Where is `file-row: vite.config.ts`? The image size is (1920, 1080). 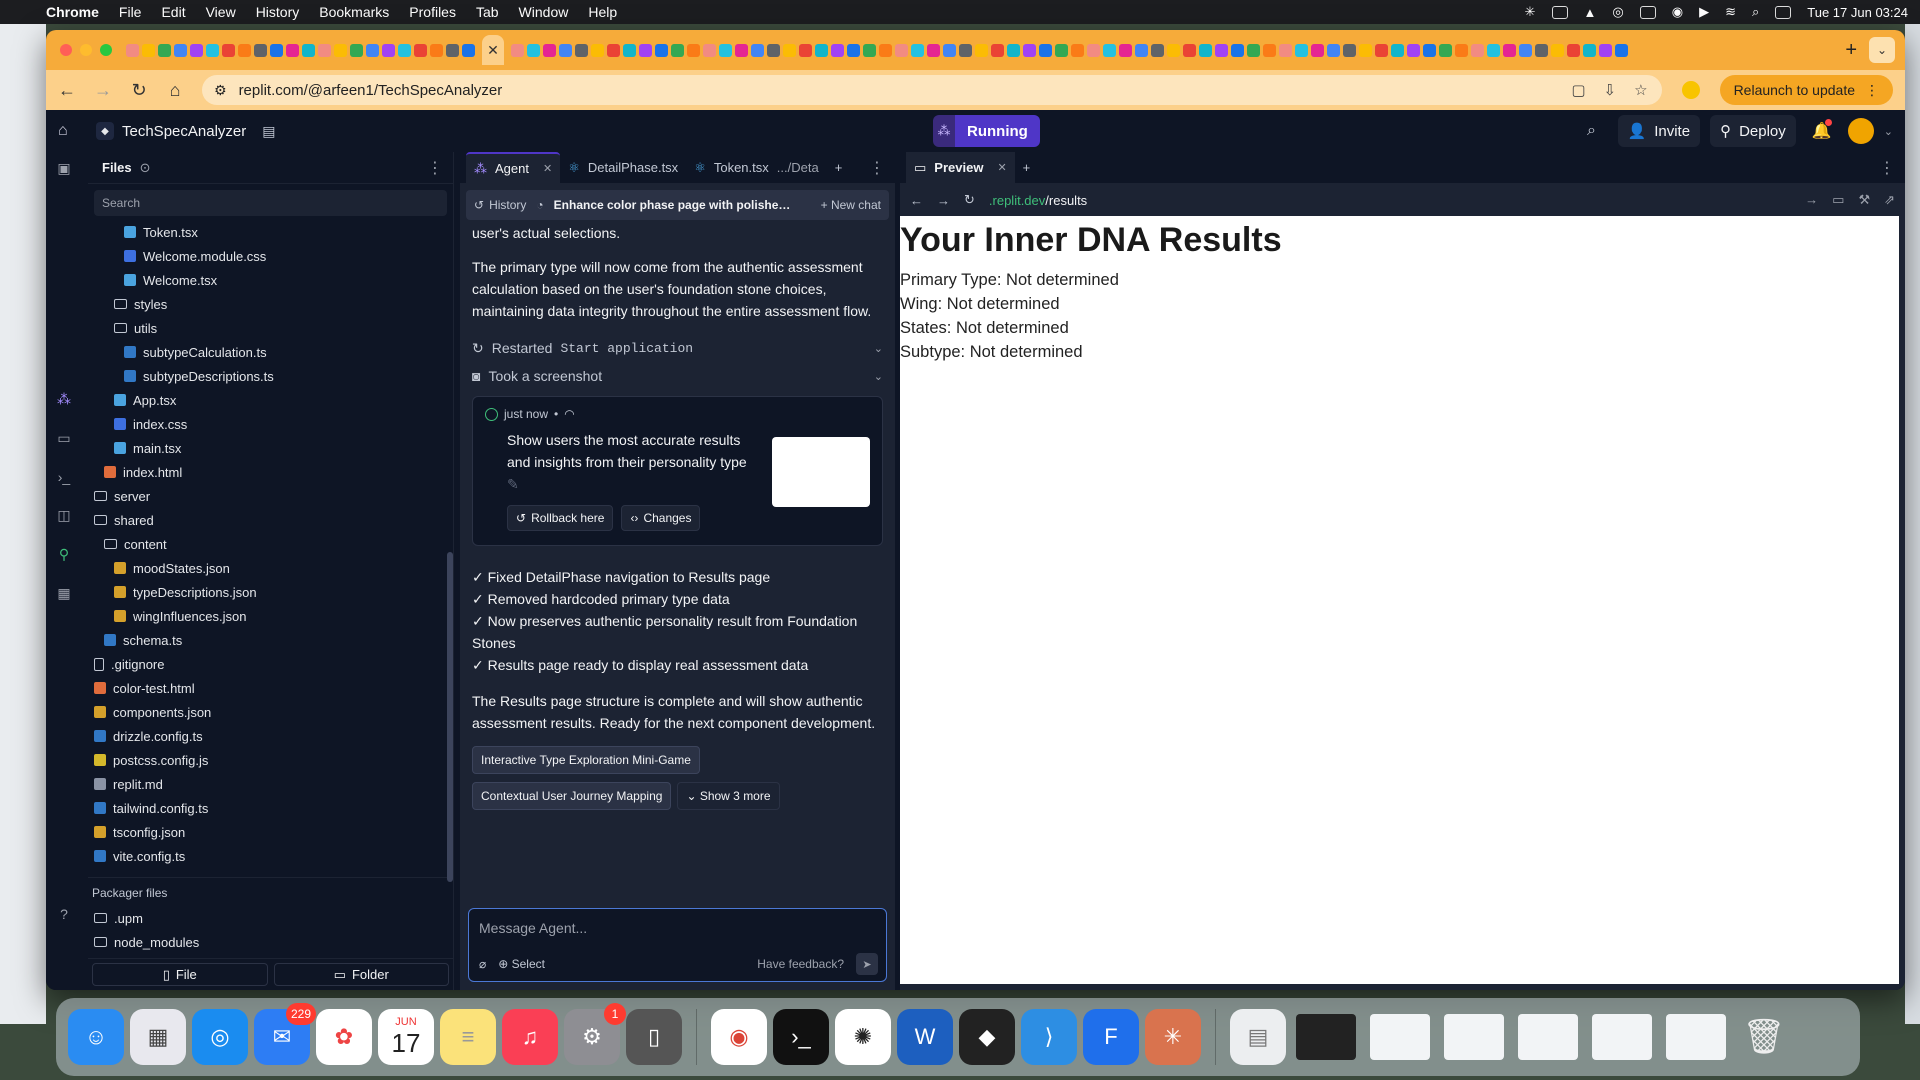
file-row: vite.config.ts is located at coordinates (270, 856).